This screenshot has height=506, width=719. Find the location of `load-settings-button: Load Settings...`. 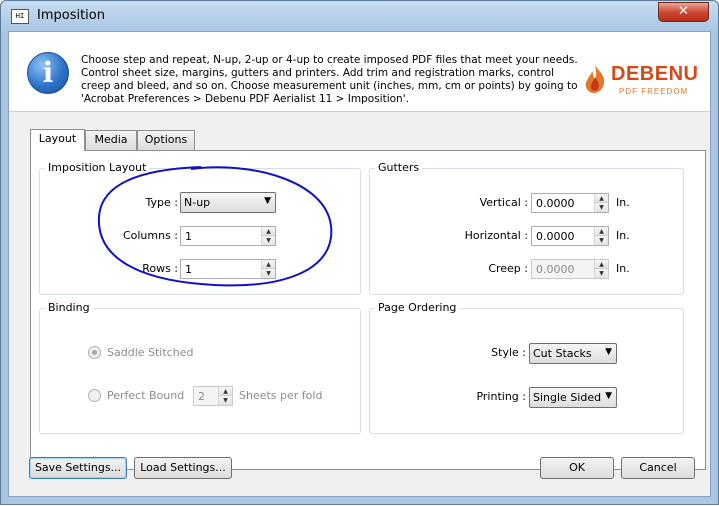

load-settings-button: Load Settings... is located at coordinates (183, 468).